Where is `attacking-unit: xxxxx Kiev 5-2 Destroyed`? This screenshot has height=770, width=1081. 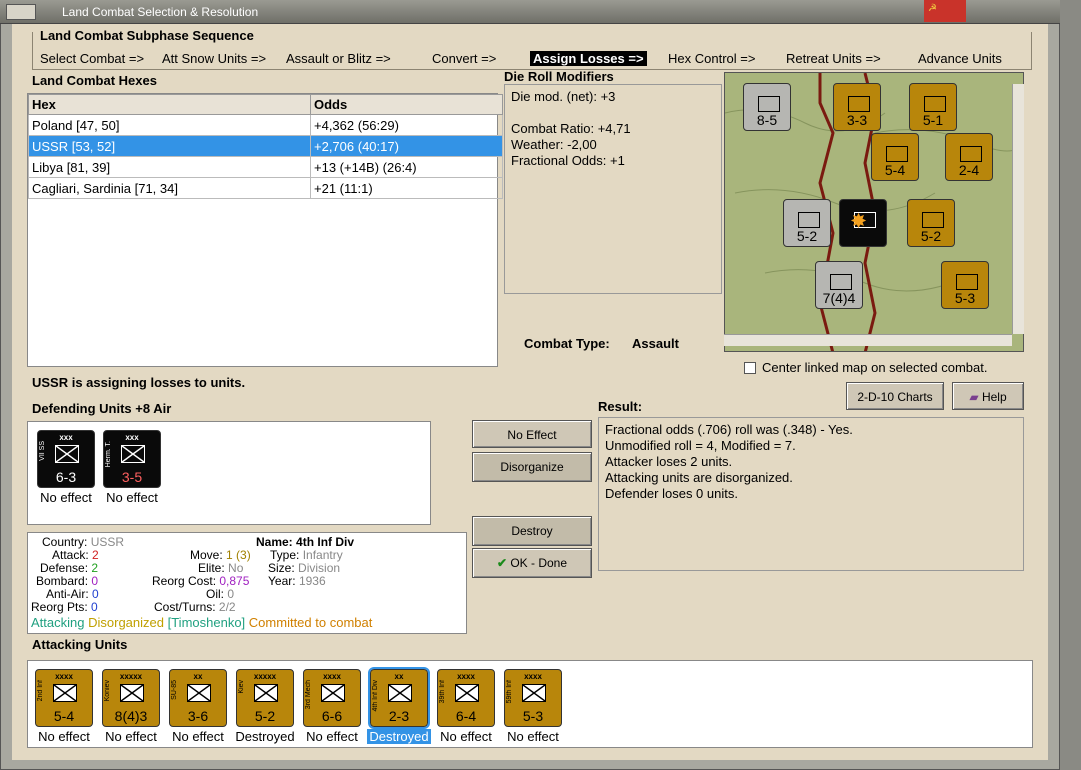
attacking-unit: xxxxx Kiev 5-2 Destroyed is located at coordinates (265, 706).